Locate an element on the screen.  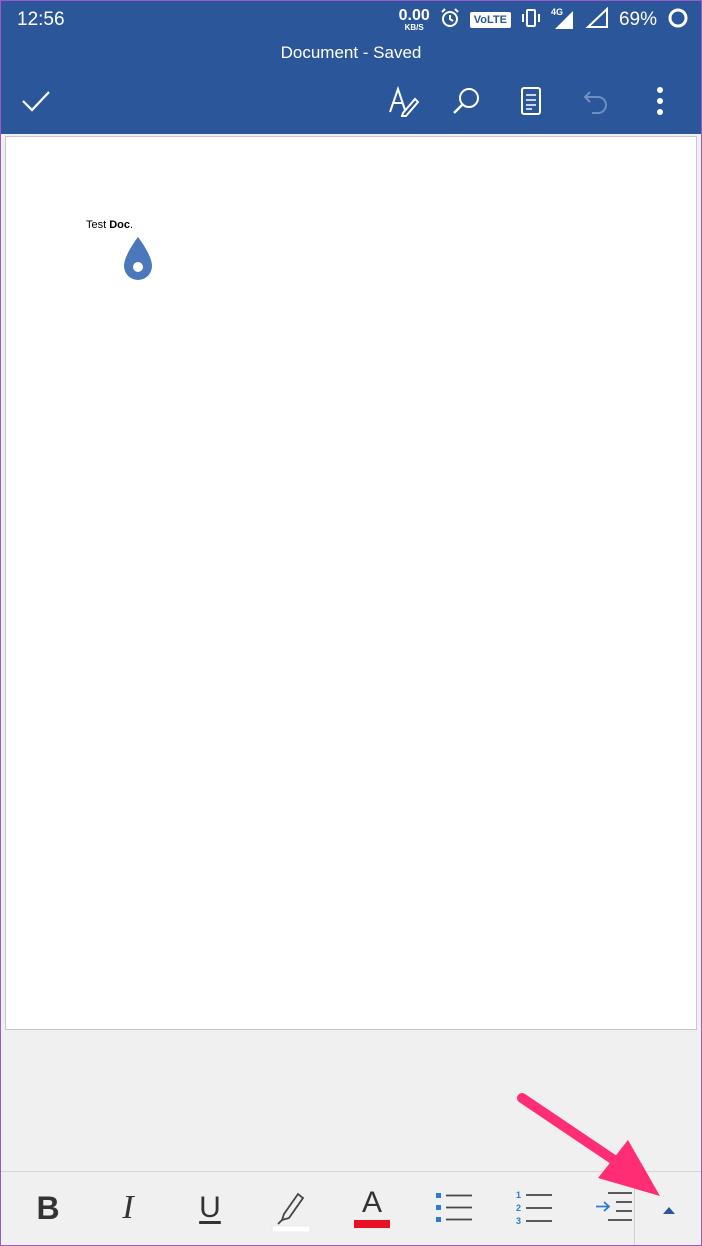
bold-button: B is located at coordinates (48, 1208).